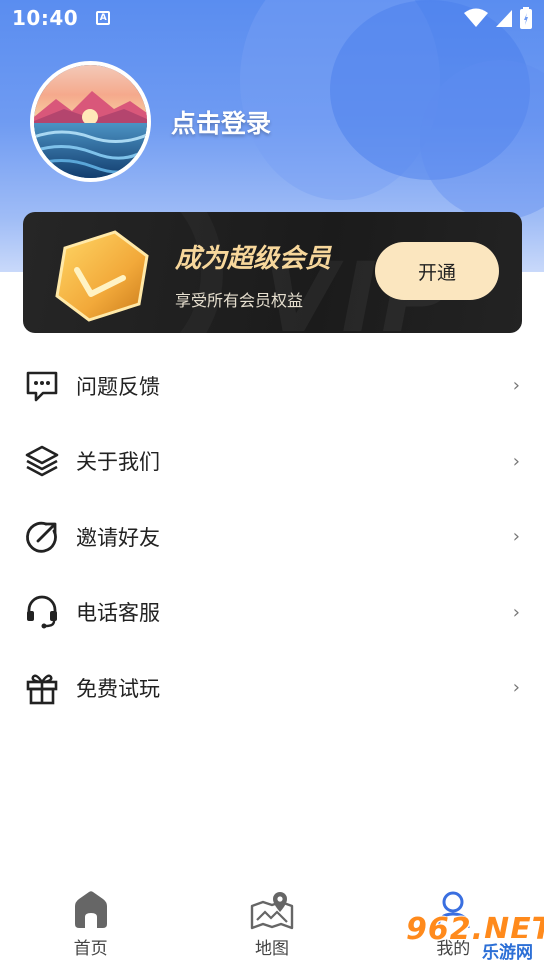 The height and width of the screenshot is (968, 544). I want to click on menu-item-invite: 邀请好友 ›, so click(272, 537).